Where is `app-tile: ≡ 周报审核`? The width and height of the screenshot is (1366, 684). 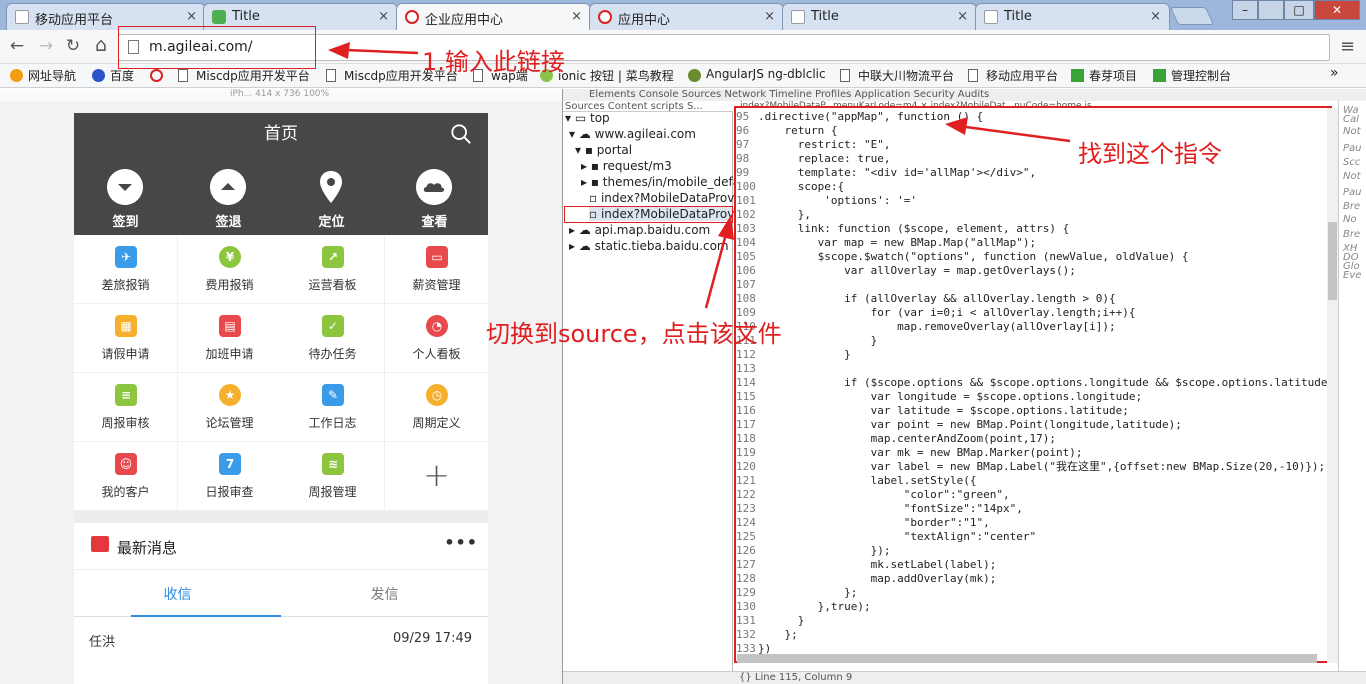
app-tile: ≡ 周报审核 is located at coordinates (125, 407).